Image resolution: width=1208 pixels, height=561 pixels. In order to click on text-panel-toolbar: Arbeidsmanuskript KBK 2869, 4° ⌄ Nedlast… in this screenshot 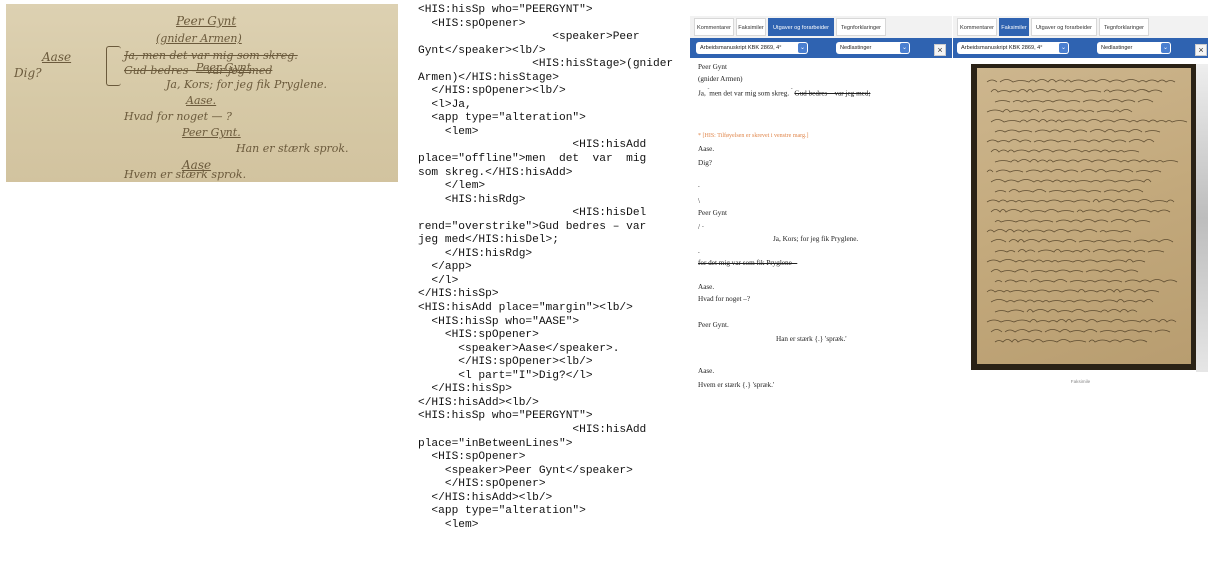, I will do `click(821, 48)`.